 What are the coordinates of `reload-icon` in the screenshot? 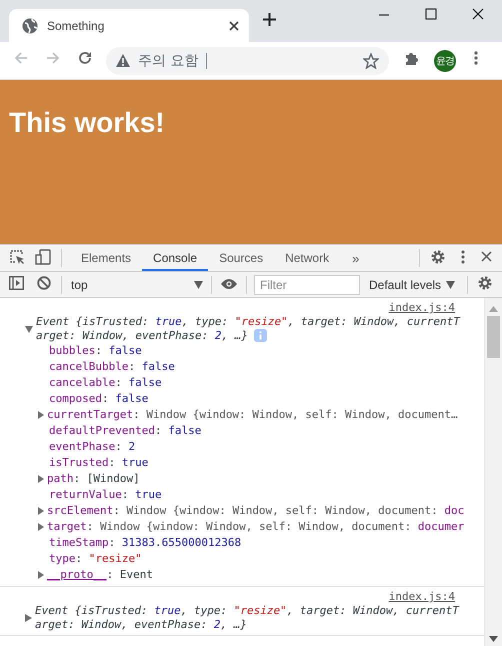 It's located at (85, 58).